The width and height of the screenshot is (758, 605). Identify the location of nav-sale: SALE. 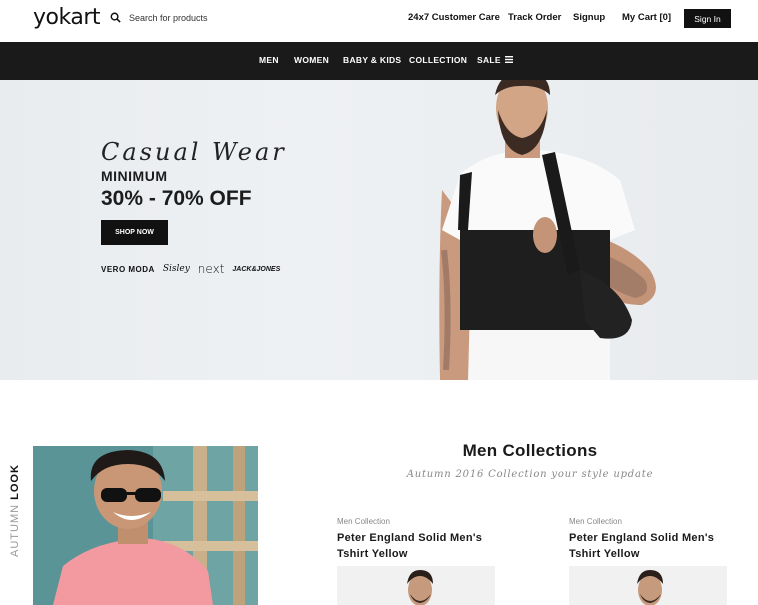
(489, 60).